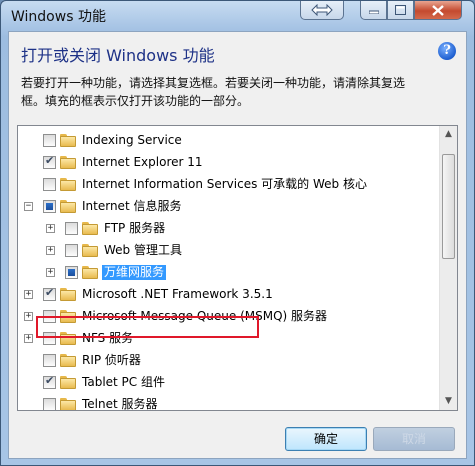 This screenshot has height=466, width=475. What do you see at coordinates (228, 402) in the screenshot?
I see `feature-row: Telnet 服务器` at bounding box center [228, 402].